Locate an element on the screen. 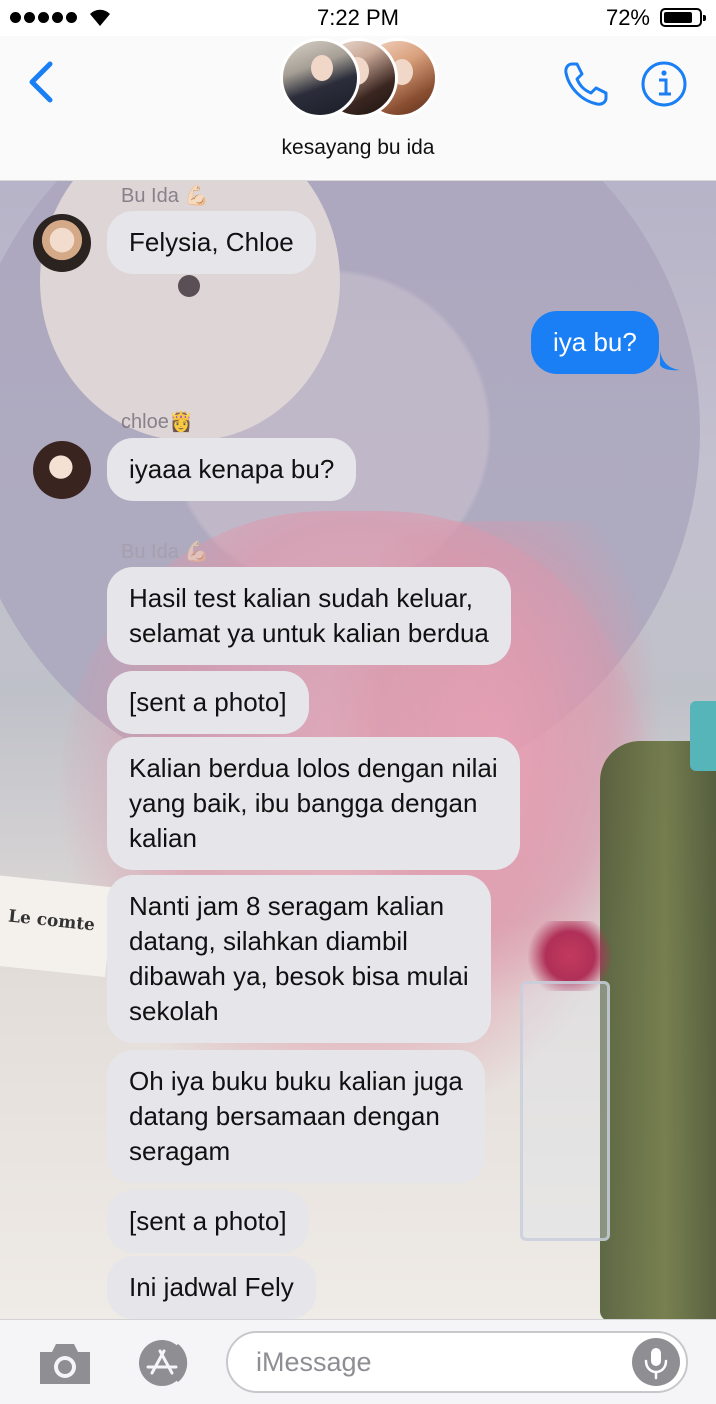  info-icon is located at coordinates (664, 84).